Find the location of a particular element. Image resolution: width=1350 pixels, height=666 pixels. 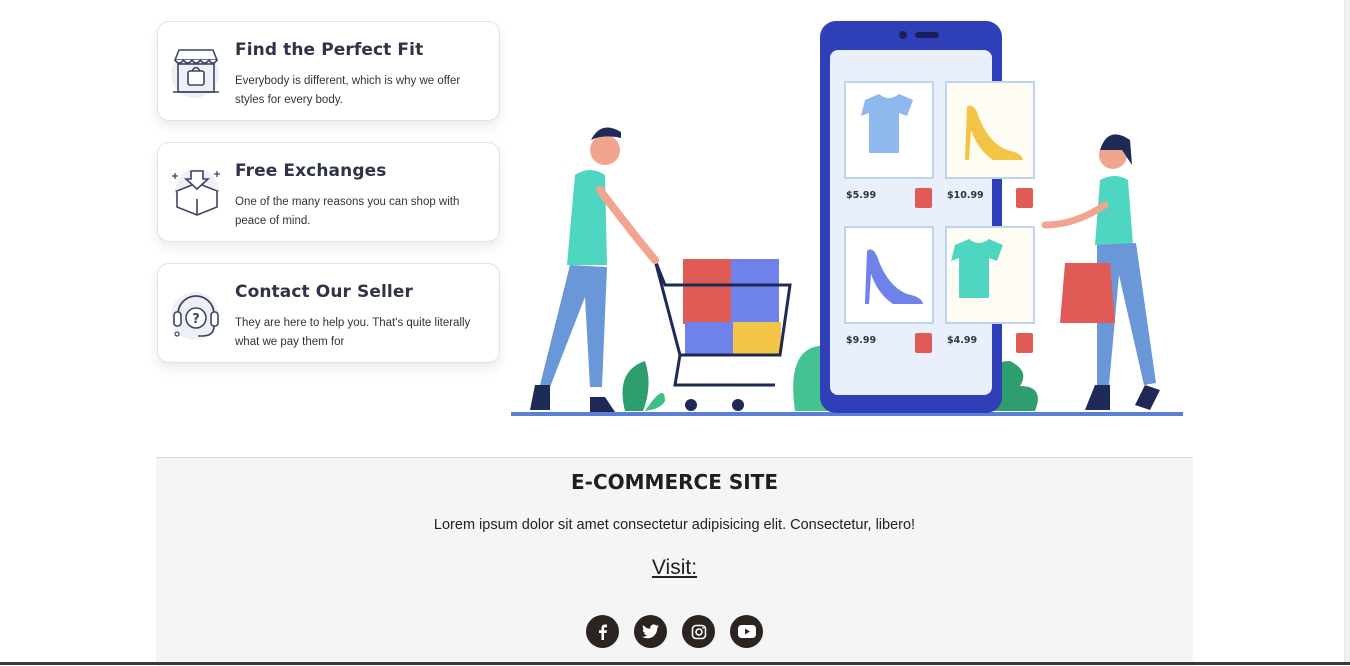

facebook-icon is located at coordinates (602, 631).